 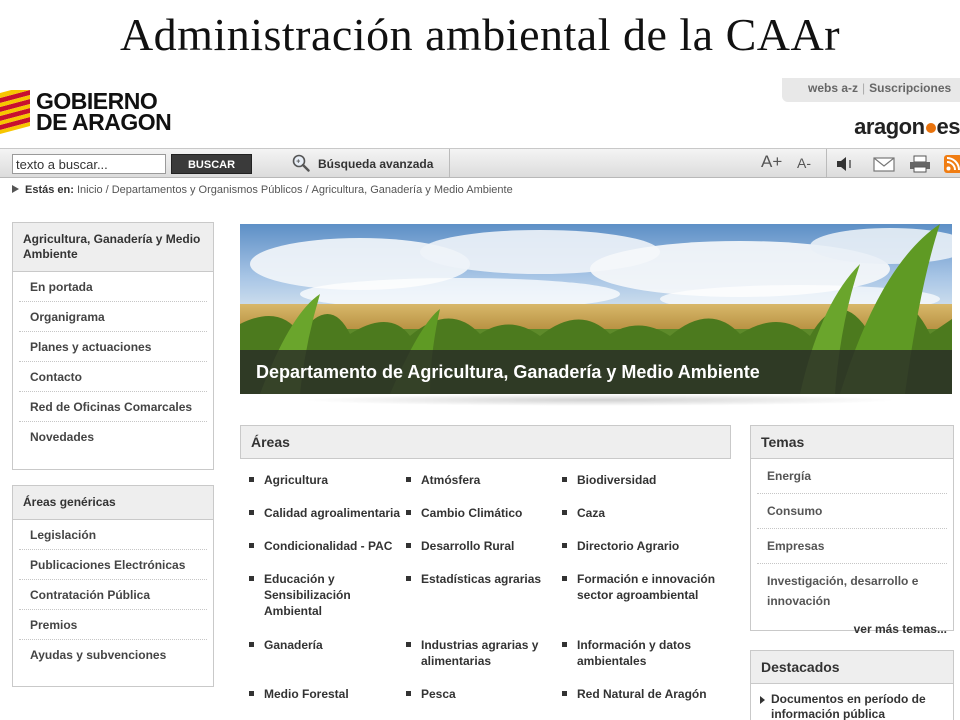 What do you see at coordinates (481, 546) in the screenshot?
I see `area-link-desarrollo-rural: Desarrollo Rural` at bounding box center [481, 546].